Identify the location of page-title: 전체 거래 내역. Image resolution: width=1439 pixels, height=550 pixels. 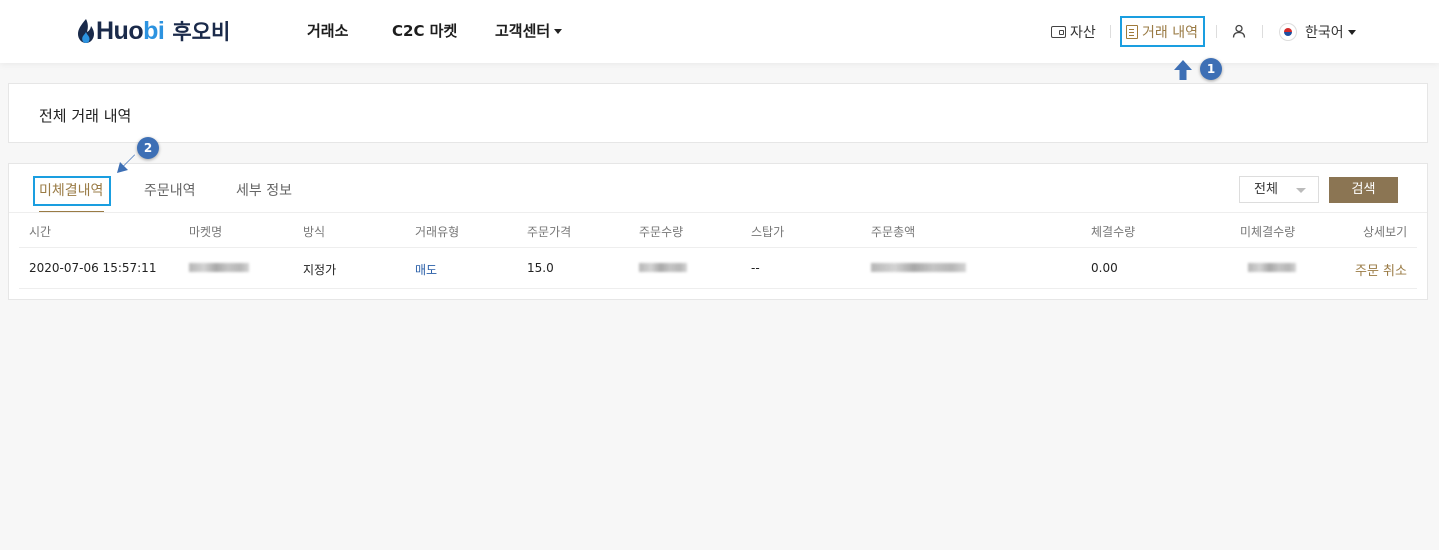
(85, 116).